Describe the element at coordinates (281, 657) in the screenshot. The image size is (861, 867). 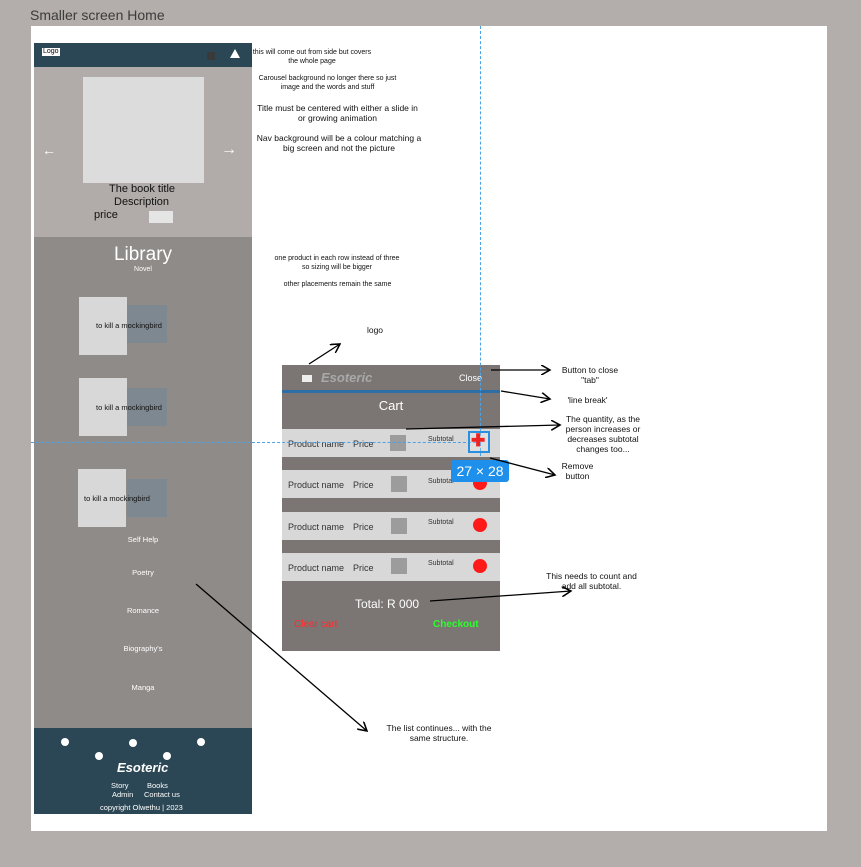
I see `arrow-list-continues` at that location.